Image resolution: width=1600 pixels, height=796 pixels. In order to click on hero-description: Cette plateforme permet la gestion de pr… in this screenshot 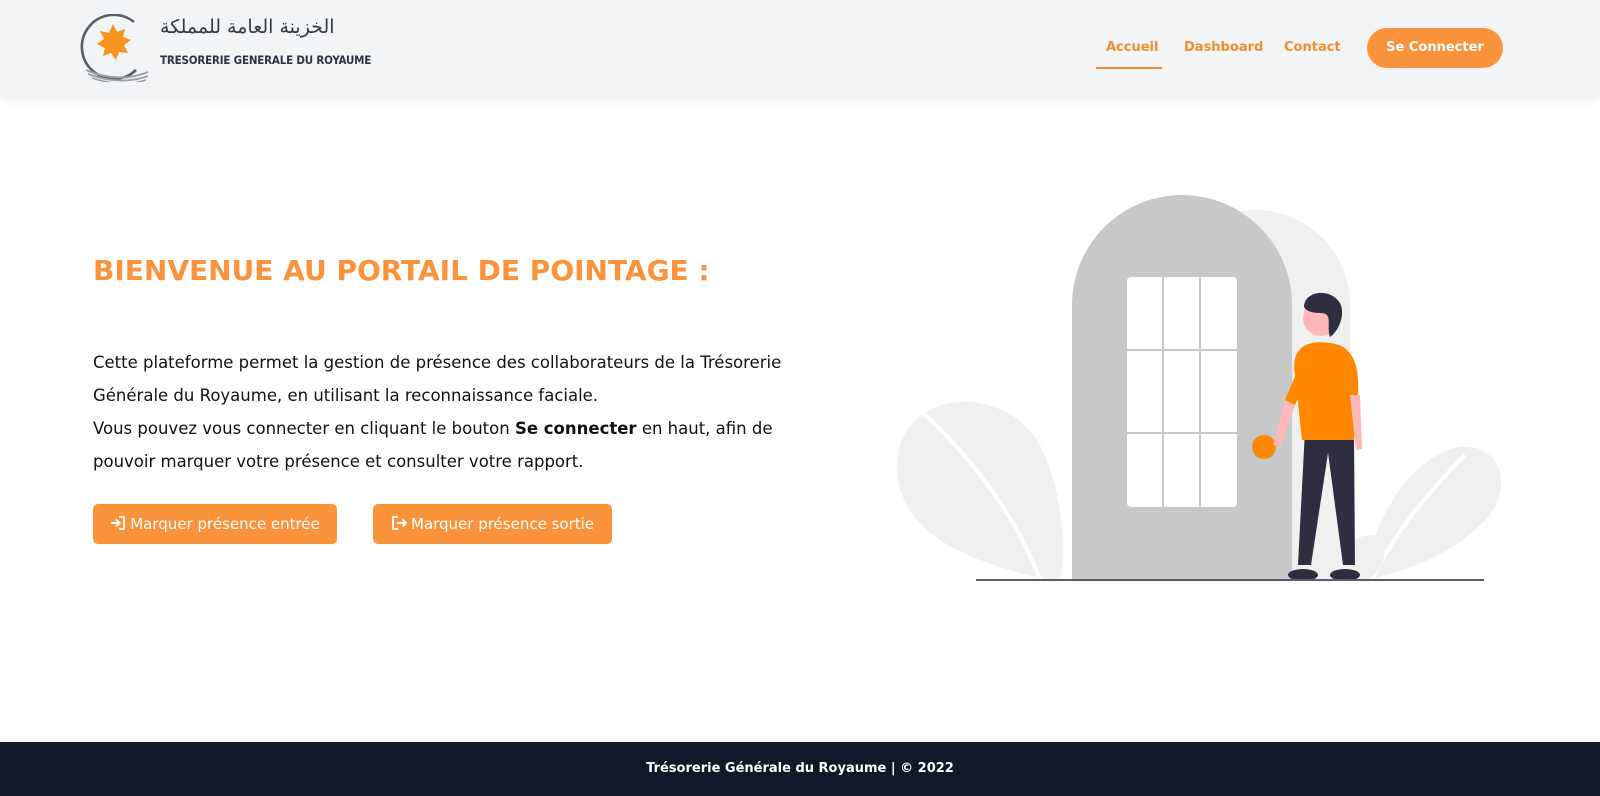, I will do `click(443, 412)`.